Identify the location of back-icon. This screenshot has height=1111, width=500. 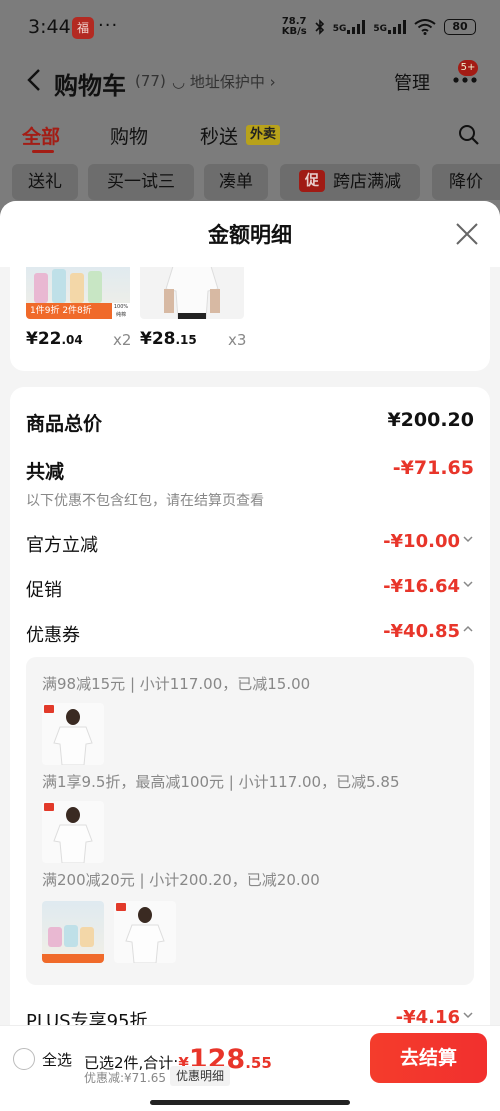
(34, 80).